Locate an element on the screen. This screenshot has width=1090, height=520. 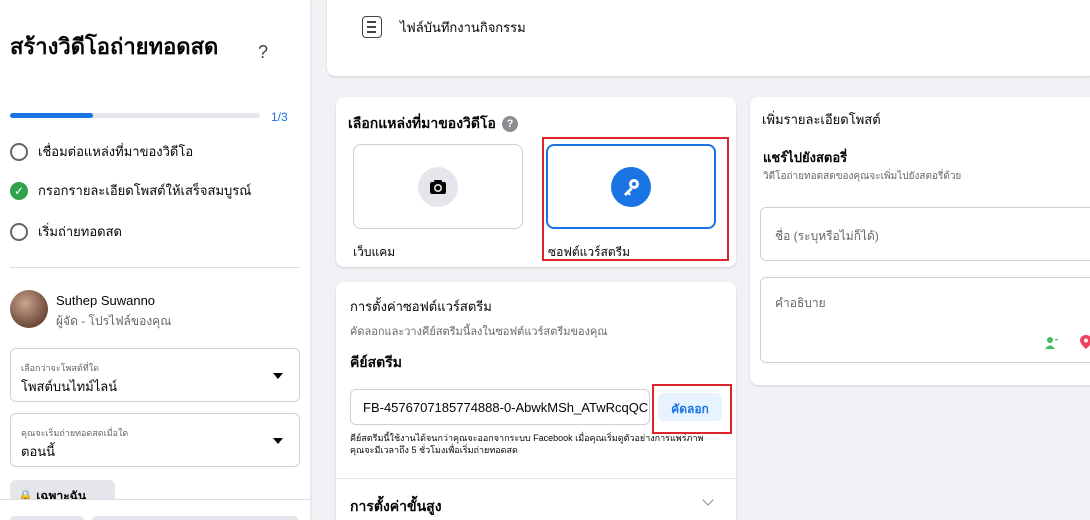
progress-bar is located at coordinates (135, 115).